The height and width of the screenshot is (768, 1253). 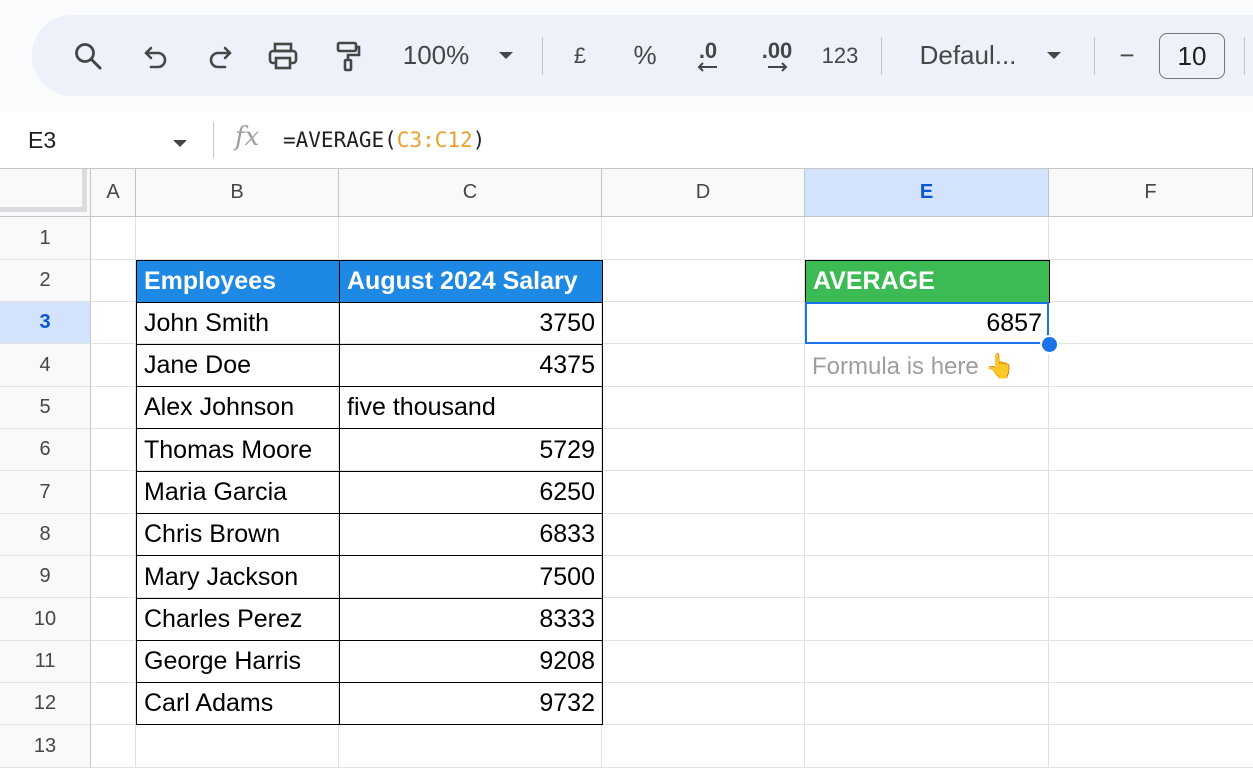 I want to click on column-header-b: B, so click(x=237, y=193).